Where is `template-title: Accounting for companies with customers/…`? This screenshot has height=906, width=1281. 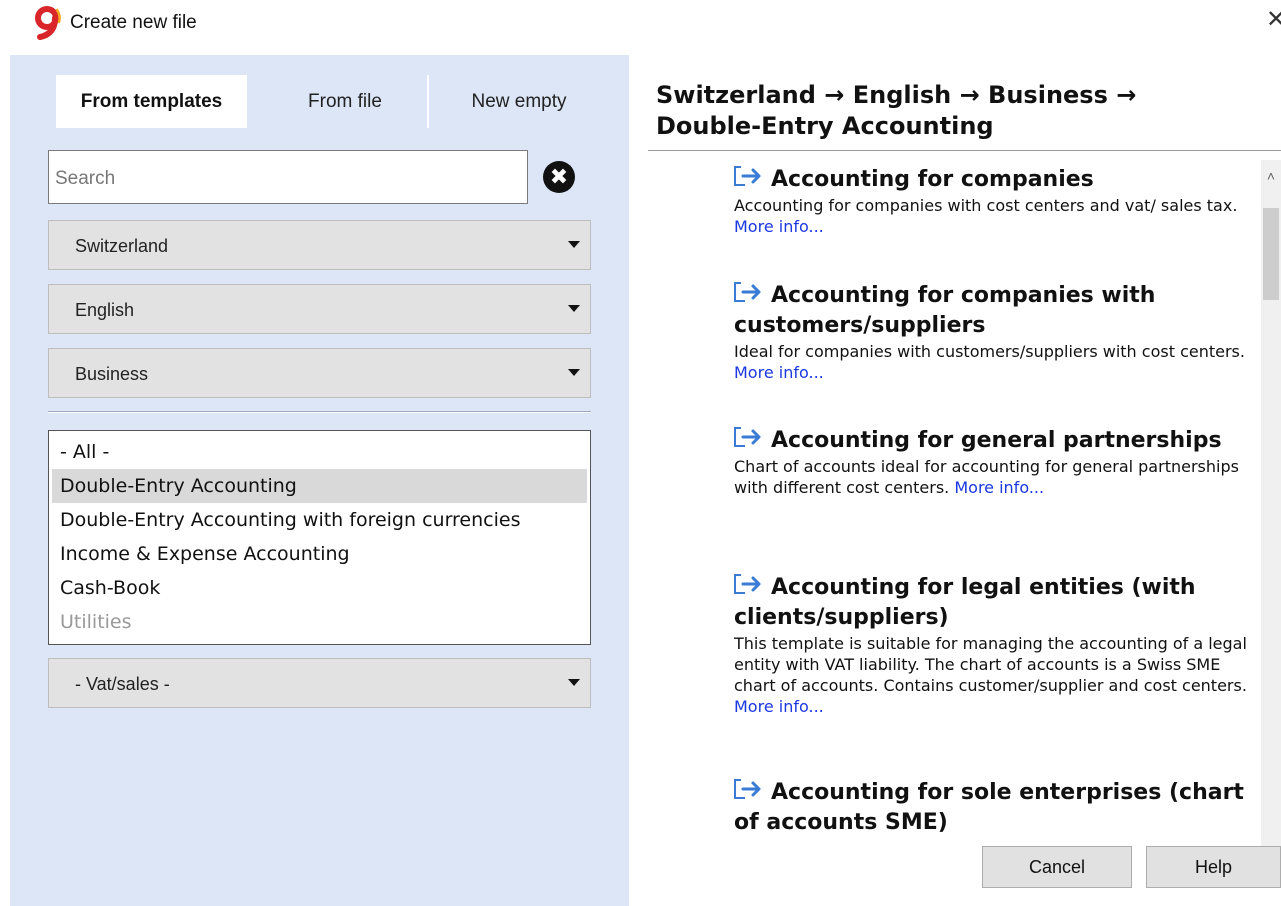
template-title: Accounting for companies with customers/… is located at coordinates (994, 310).